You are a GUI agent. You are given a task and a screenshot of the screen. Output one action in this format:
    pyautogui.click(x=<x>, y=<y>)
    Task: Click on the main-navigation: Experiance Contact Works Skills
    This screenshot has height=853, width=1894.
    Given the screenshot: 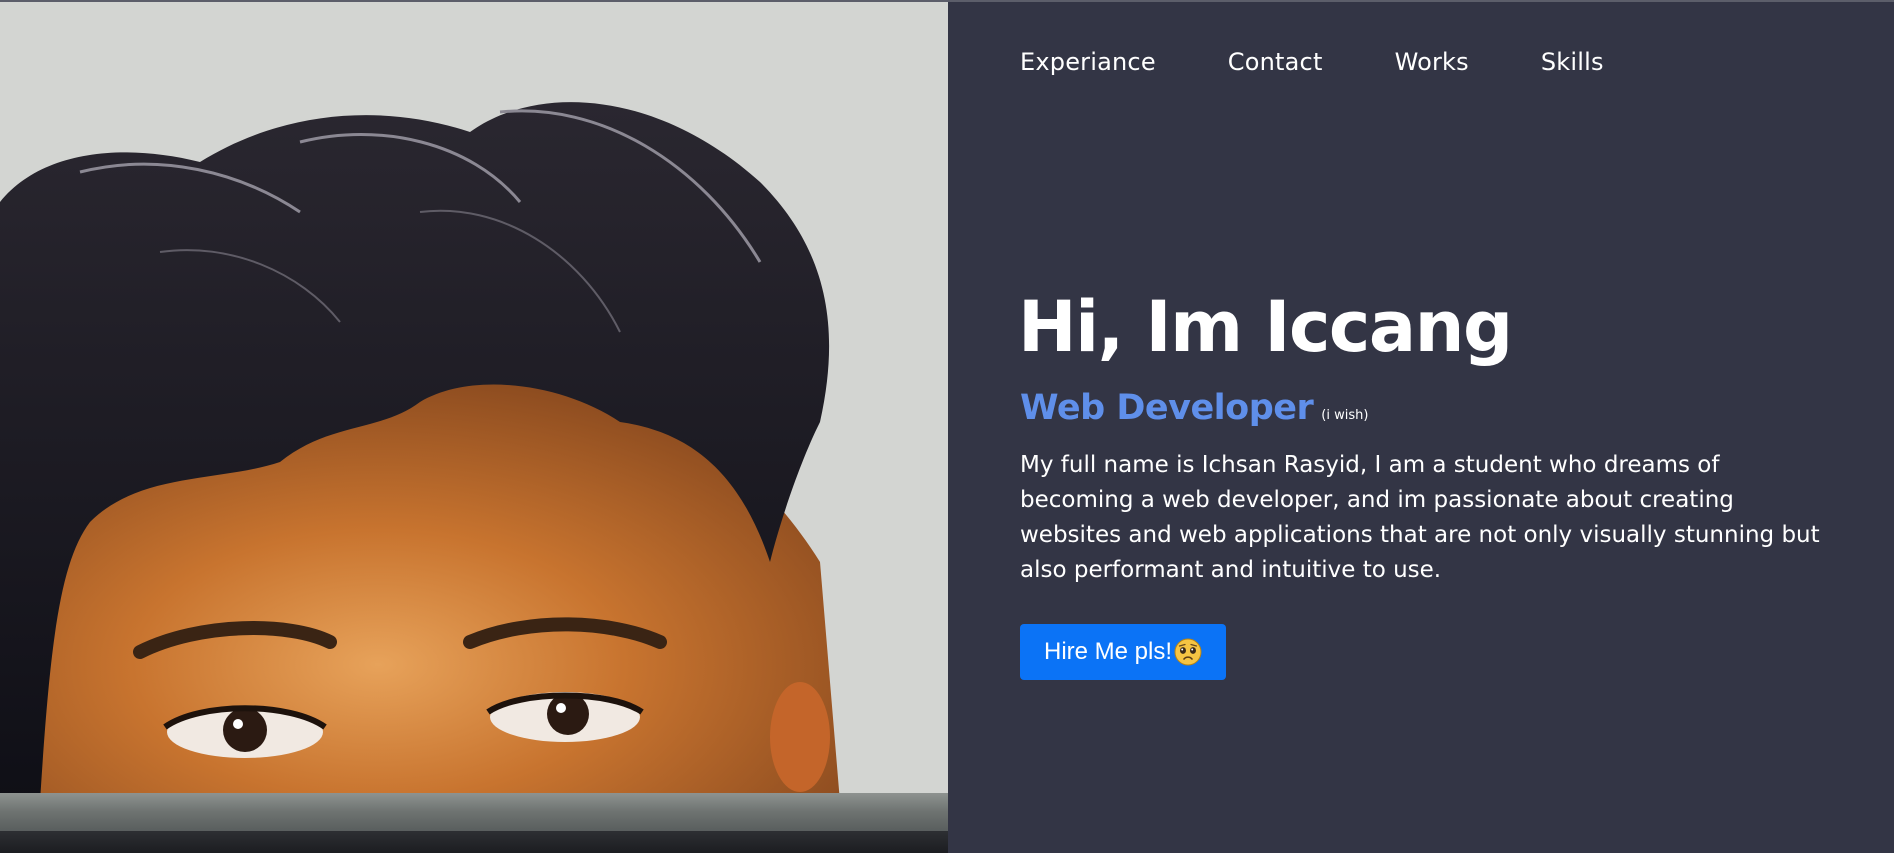 What is the action you would take?
    pyautogui.click(x=1312, y=62)
    